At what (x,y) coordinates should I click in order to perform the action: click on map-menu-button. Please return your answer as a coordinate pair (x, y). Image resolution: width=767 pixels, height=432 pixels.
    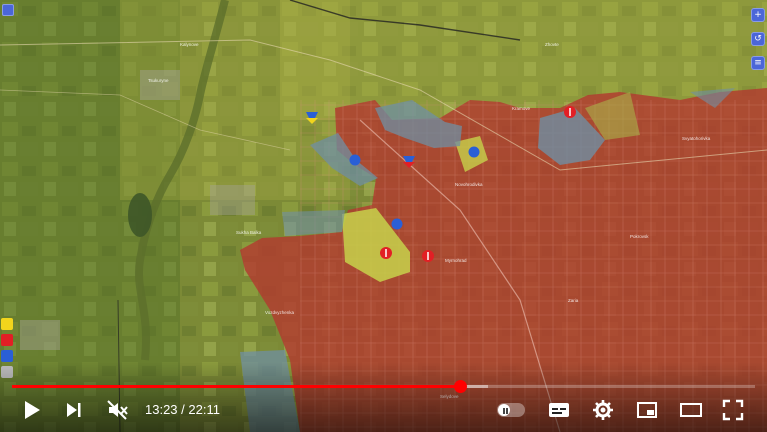
    Looking at the image, I should click on (8, 10).